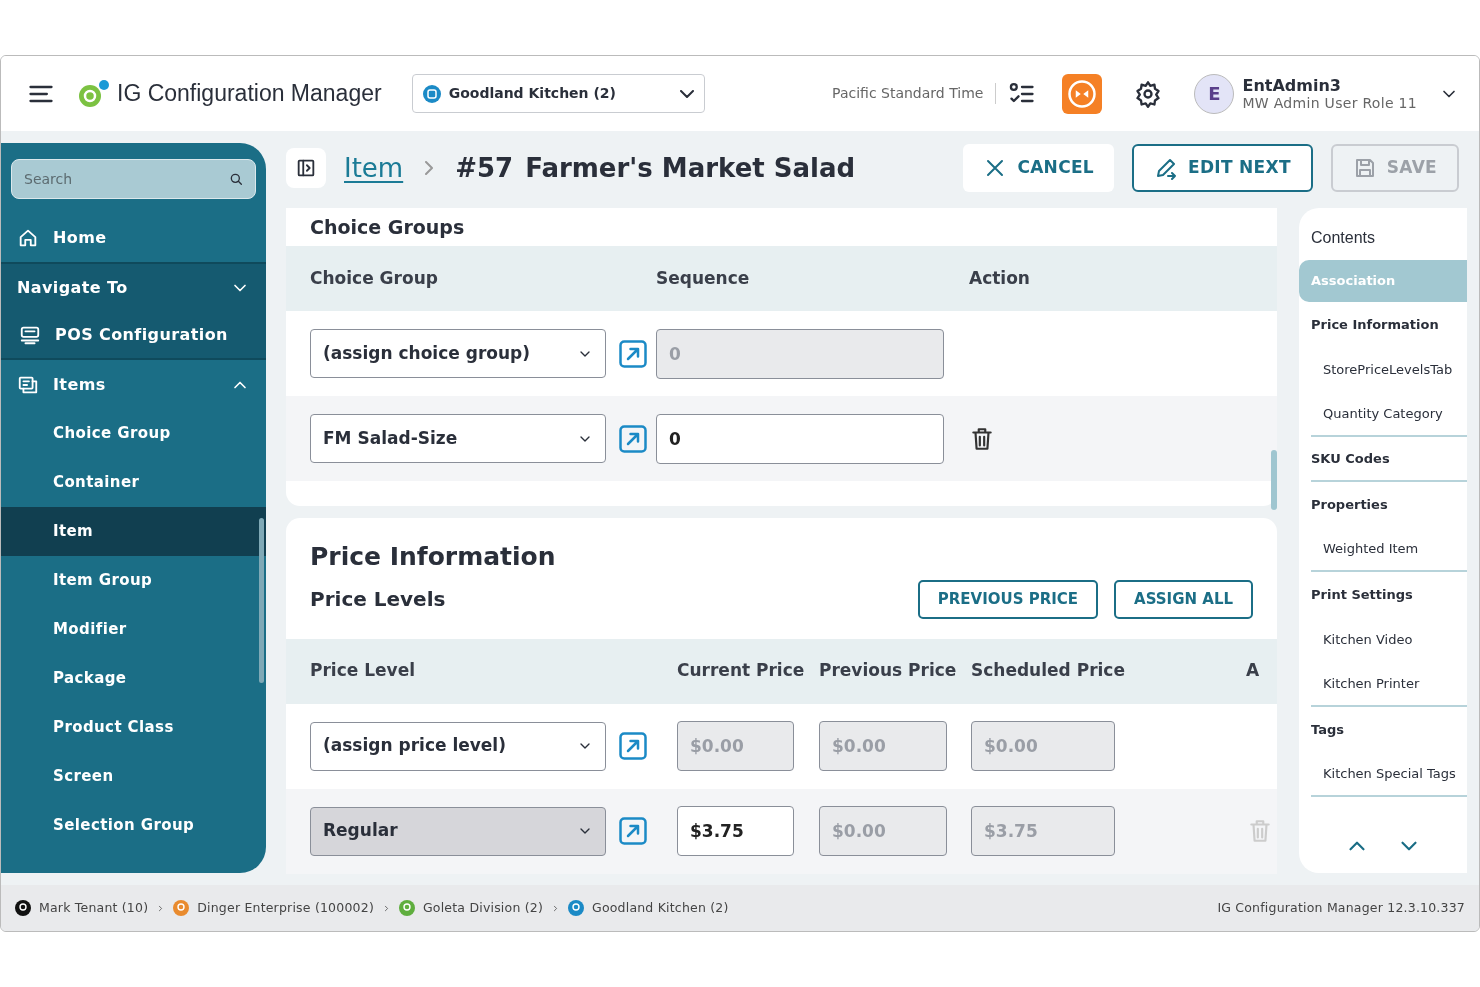 The image size is (1480, 987). Describe the element at coordinates (1048, 671) in the screenshot. I see `column-header: Scheduled Price` at that location.